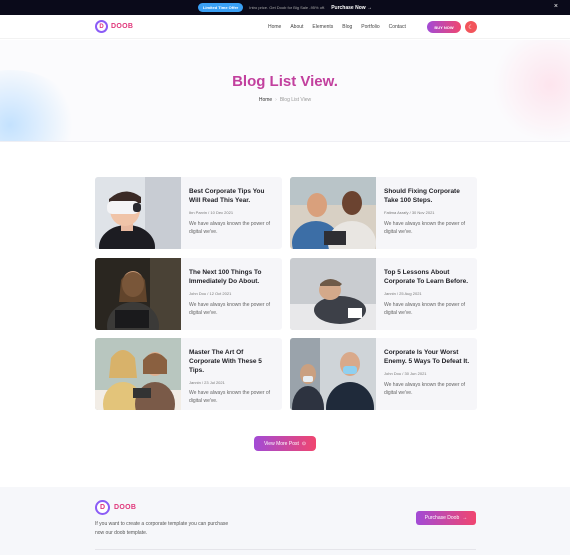 This screenshot has height=555, width=570. What do you see at coordinates (333, 213) in the screenshot?
I see `blog-thumbnail-office-meeting` at bounding box center [333, 213].